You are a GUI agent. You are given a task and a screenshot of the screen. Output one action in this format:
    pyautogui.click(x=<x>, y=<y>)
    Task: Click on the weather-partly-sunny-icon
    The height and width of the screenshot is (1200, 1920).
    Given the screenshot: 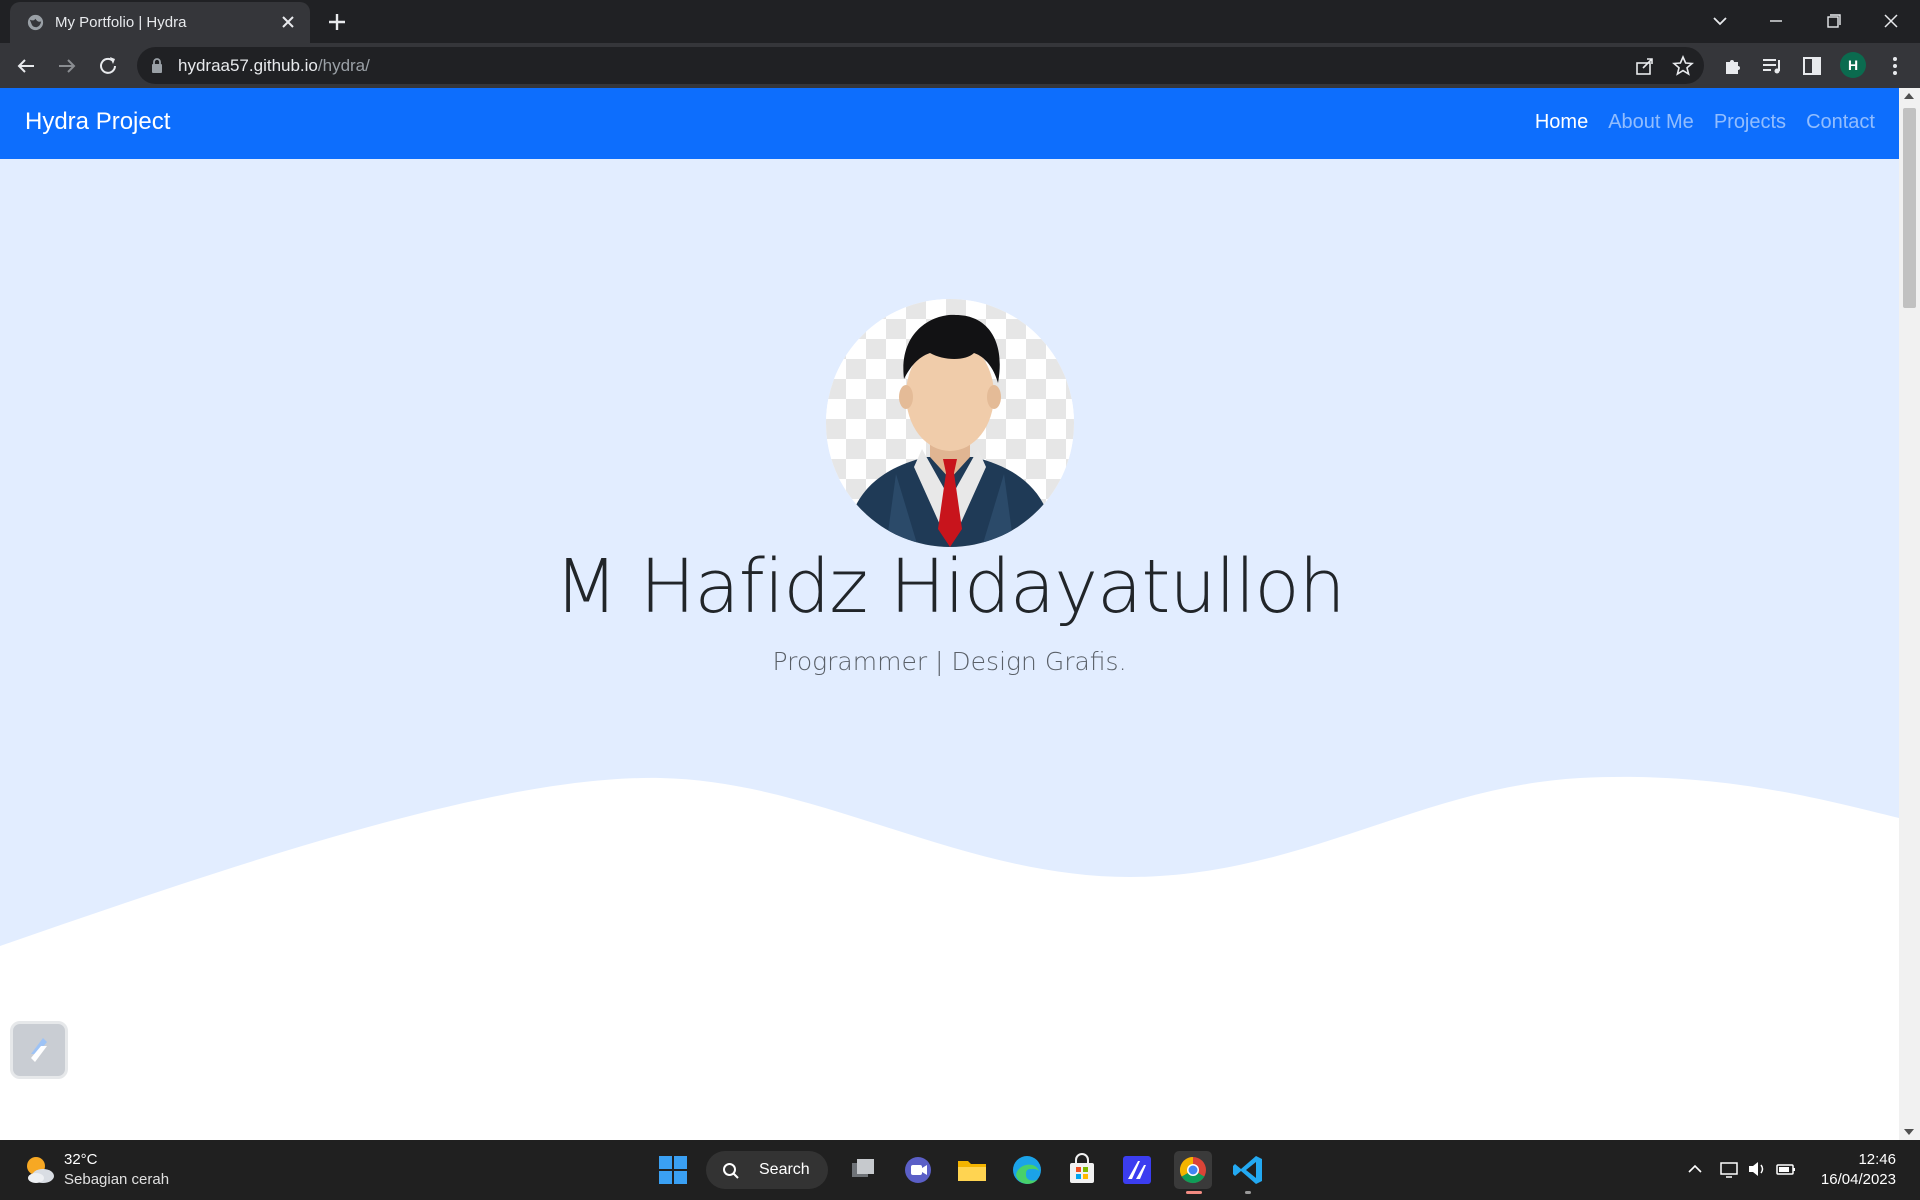 What is the action you would take?
    pyautogui.click(x=39, y=1169)
    